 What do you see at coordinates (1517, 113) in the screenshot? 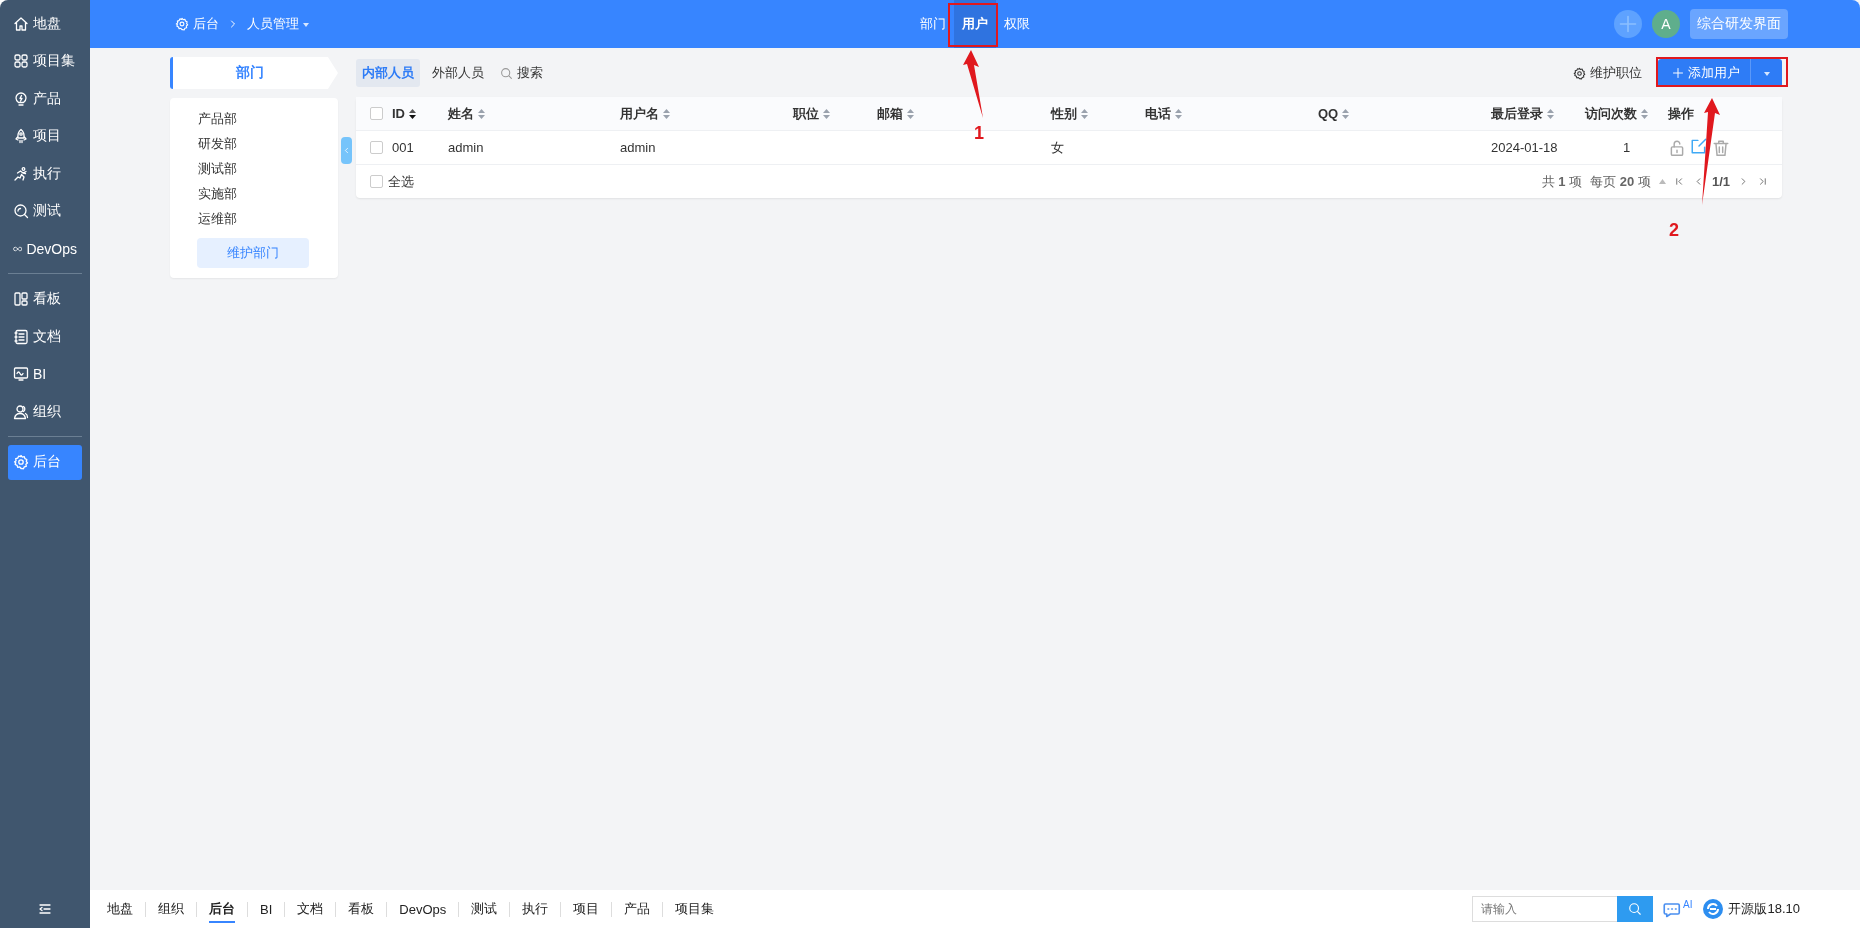
I see `column-header: 最后登录` at bounding box center [1517, 113].